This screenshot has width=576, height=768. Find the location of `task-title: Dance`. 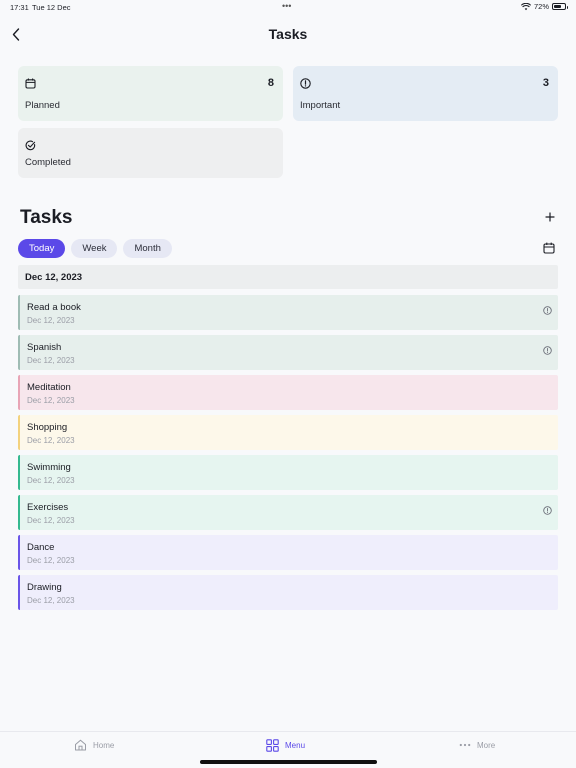

task-title: Dance is located at coordinates (41, 547).